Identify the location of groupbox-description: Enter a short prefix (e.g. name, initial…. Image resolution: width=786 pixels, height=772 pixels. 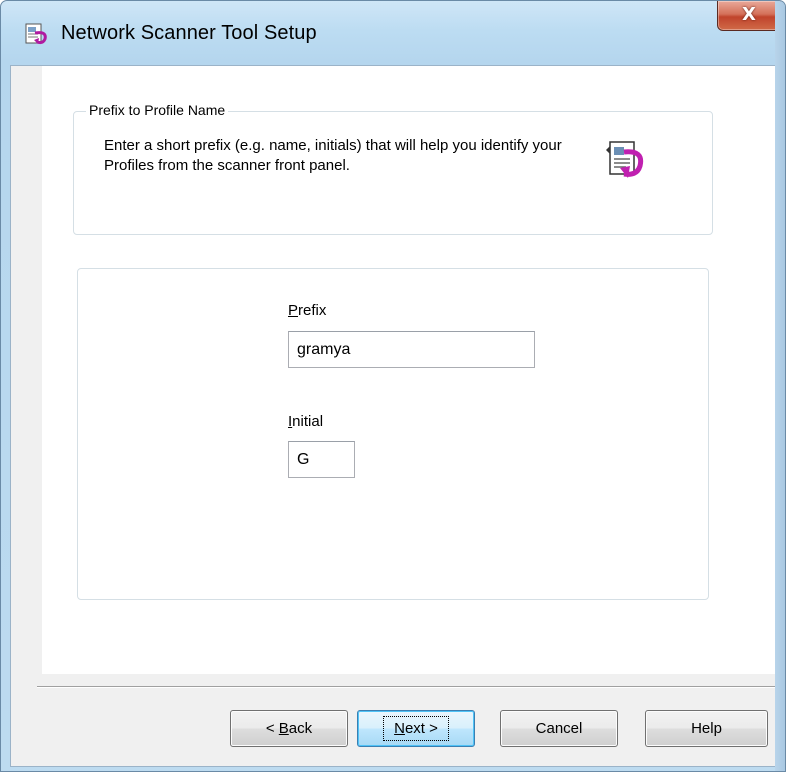
(333, 155).